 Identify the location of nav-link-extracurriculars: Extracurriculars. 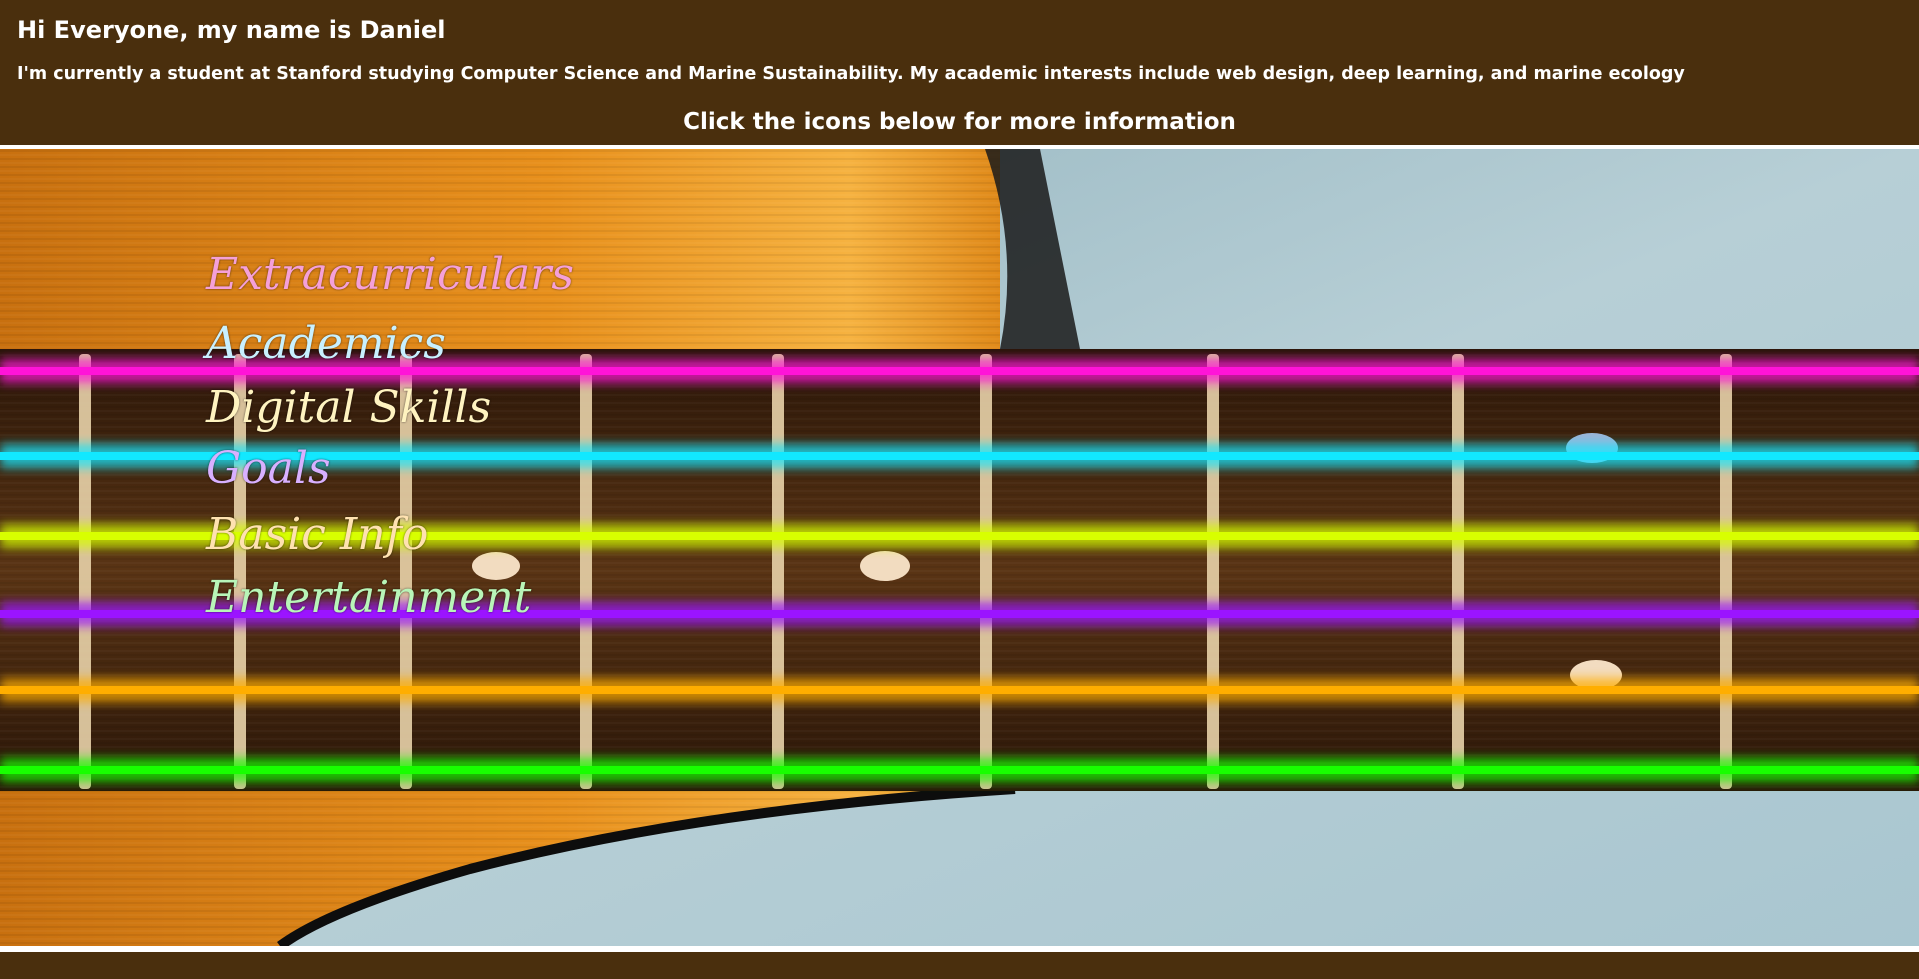
(390, 275).